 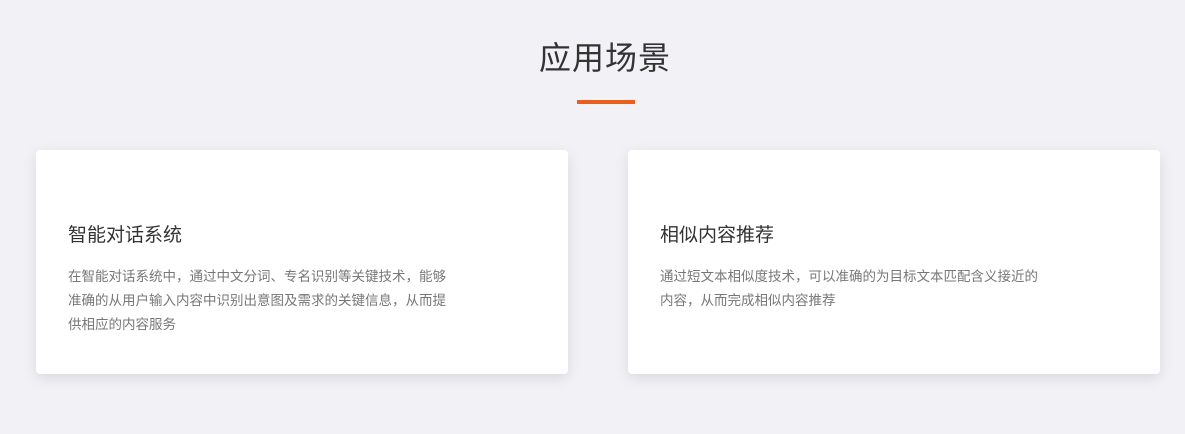 What do you see at coordinates (122, 325) in the screenshot?
I see `card-description-line: 供相应的内容服务` at bounding box center [122, 325].